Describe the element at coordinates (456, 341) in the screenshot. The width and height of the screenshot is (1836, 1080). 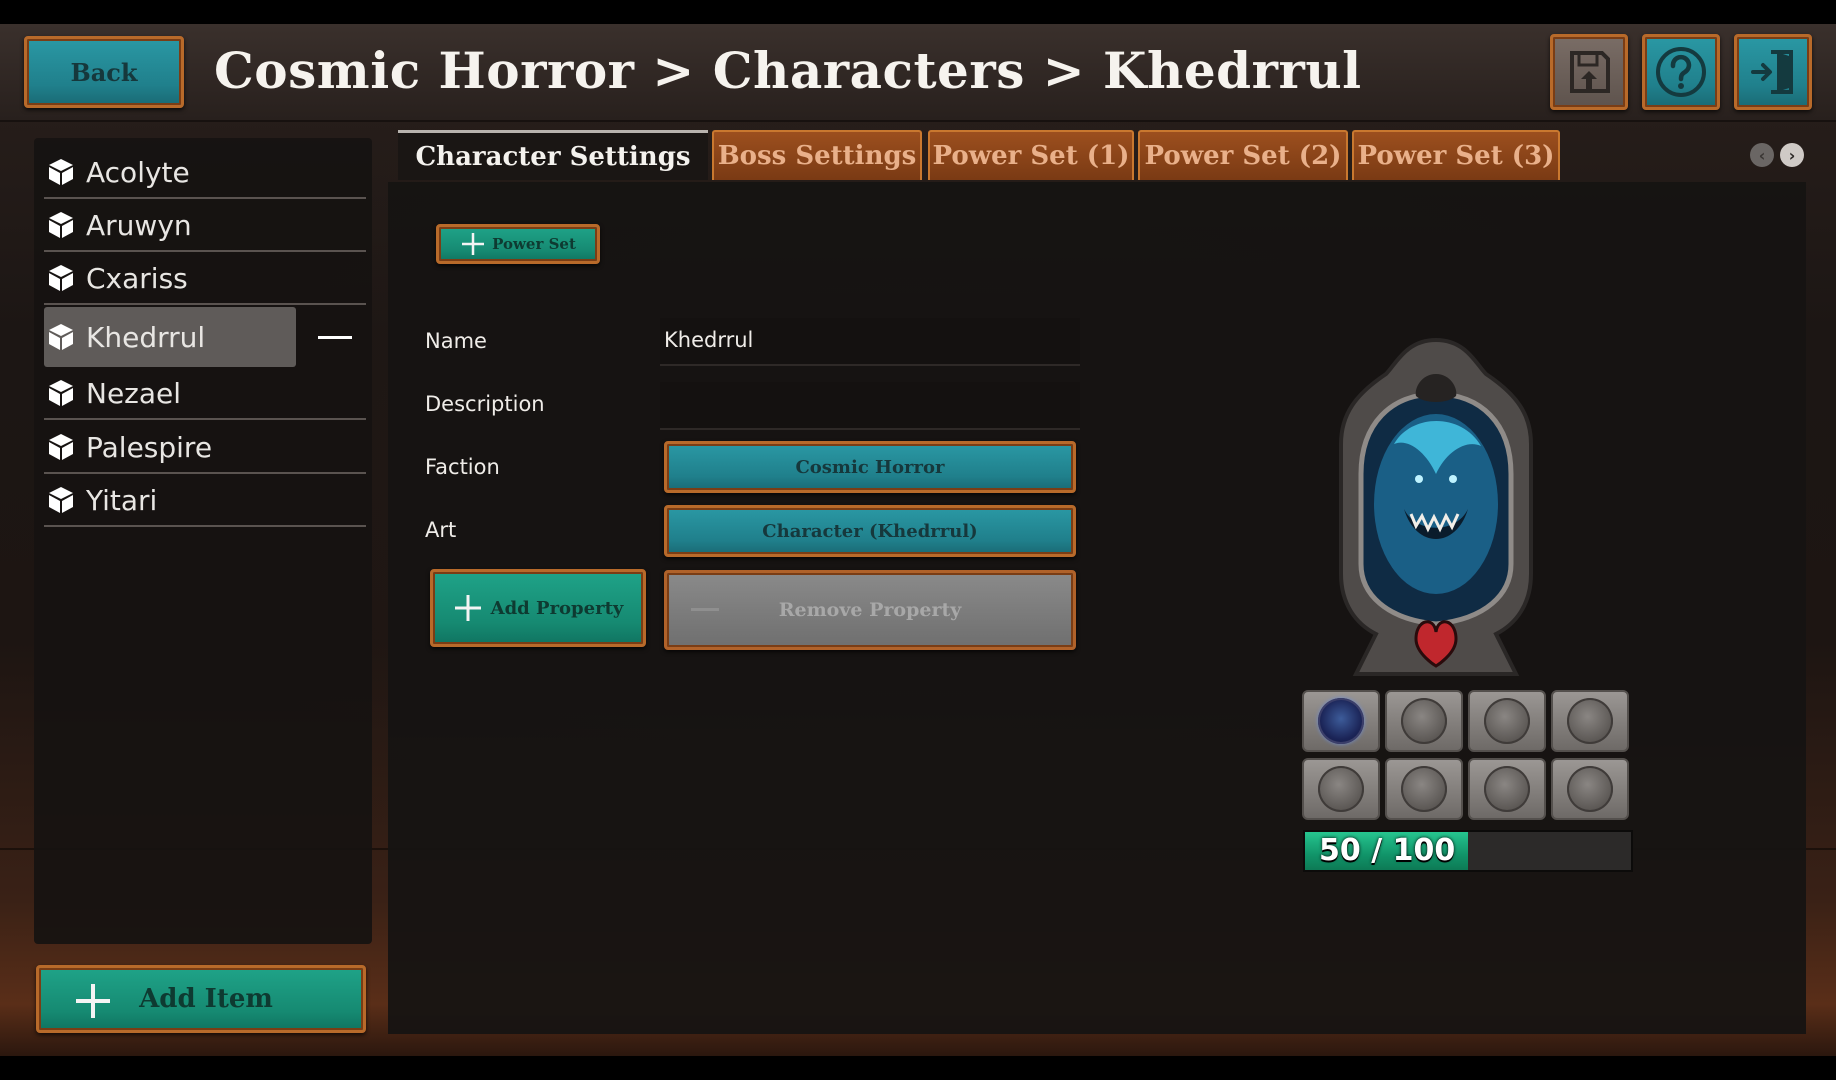
I see `name-label: Name` at that location.